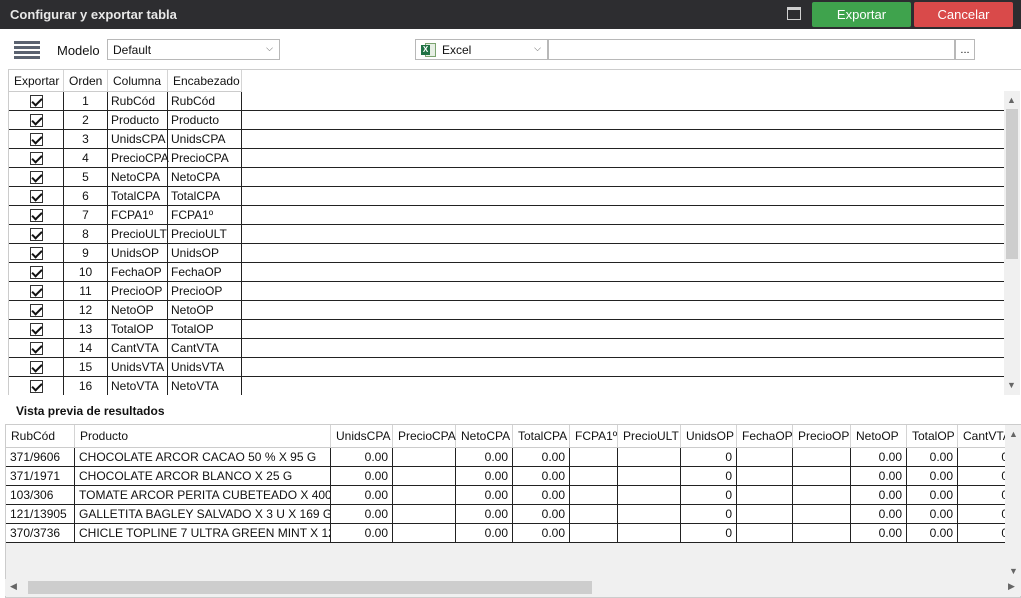 The height and width of the screenshot is (598, 1021). What do you see at coordinates (205, 253) in the screenshot?
I see `encabezado-cell: UnidsOP` at bounding box center [205, 253].